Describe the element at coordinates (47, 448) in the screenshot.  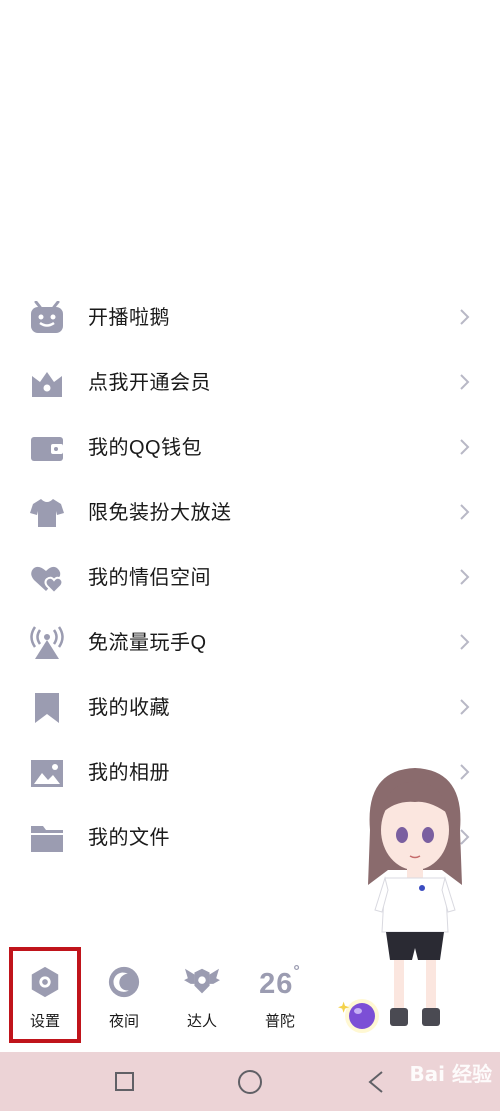
I see `wallet-icon` at that location.